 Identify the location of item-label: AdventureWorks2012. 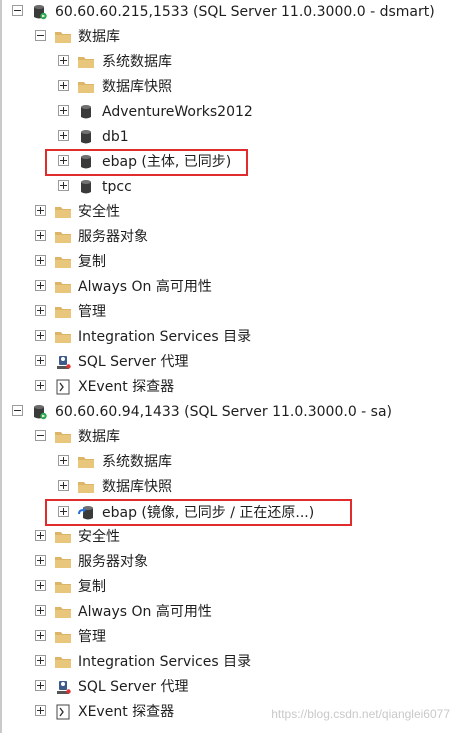
(177, 112).